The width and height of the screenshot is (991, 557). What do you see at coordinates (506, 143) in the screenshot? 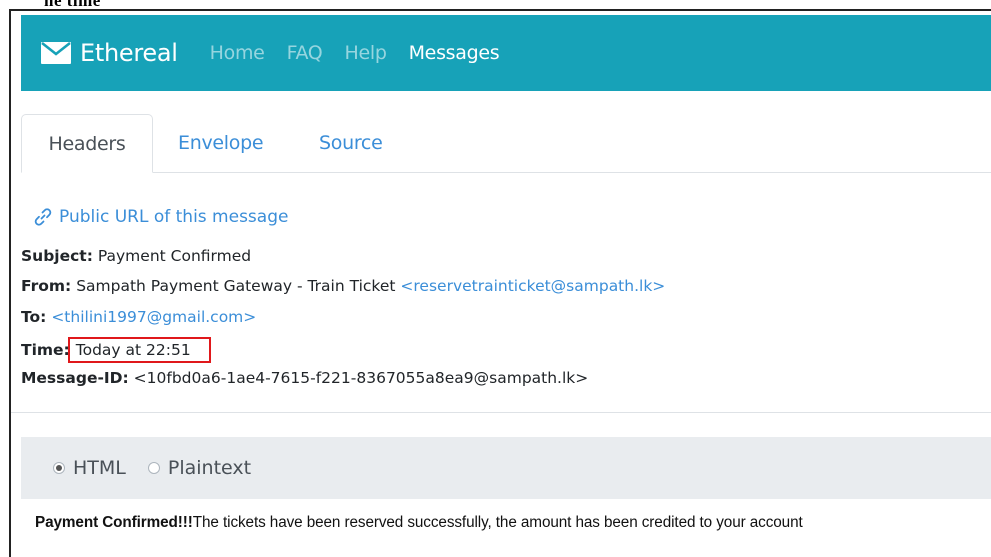
I see `message-tabs: Headers Envelope Source` at bounding box center [506, 143].